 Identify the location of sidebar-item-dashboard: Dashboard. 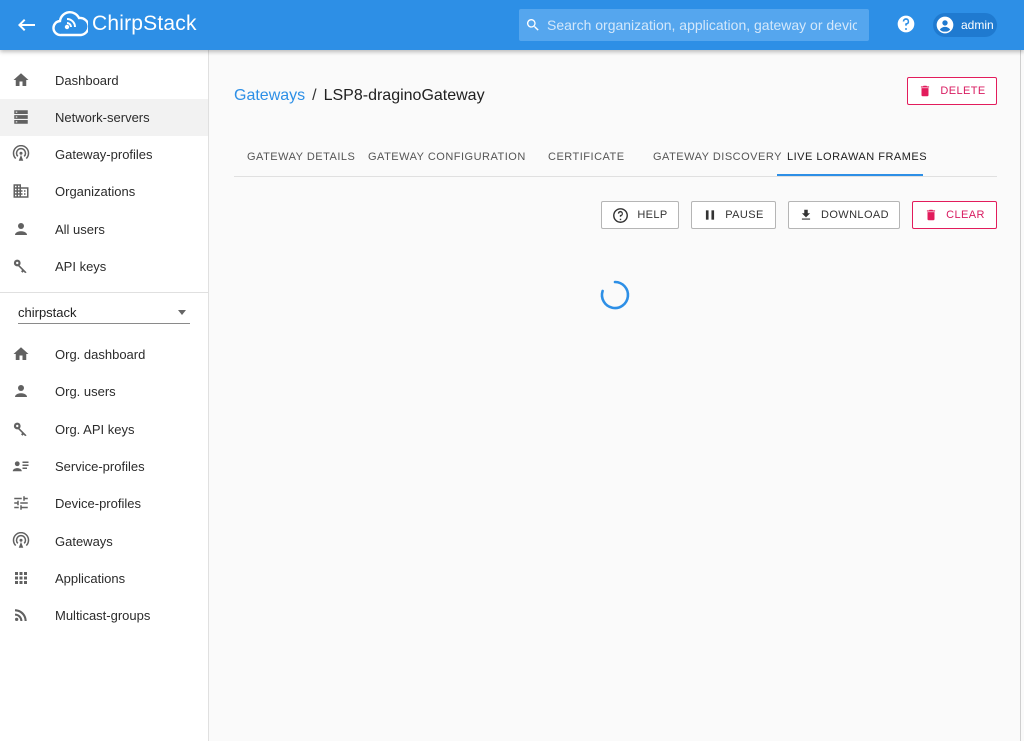
(104, 80).